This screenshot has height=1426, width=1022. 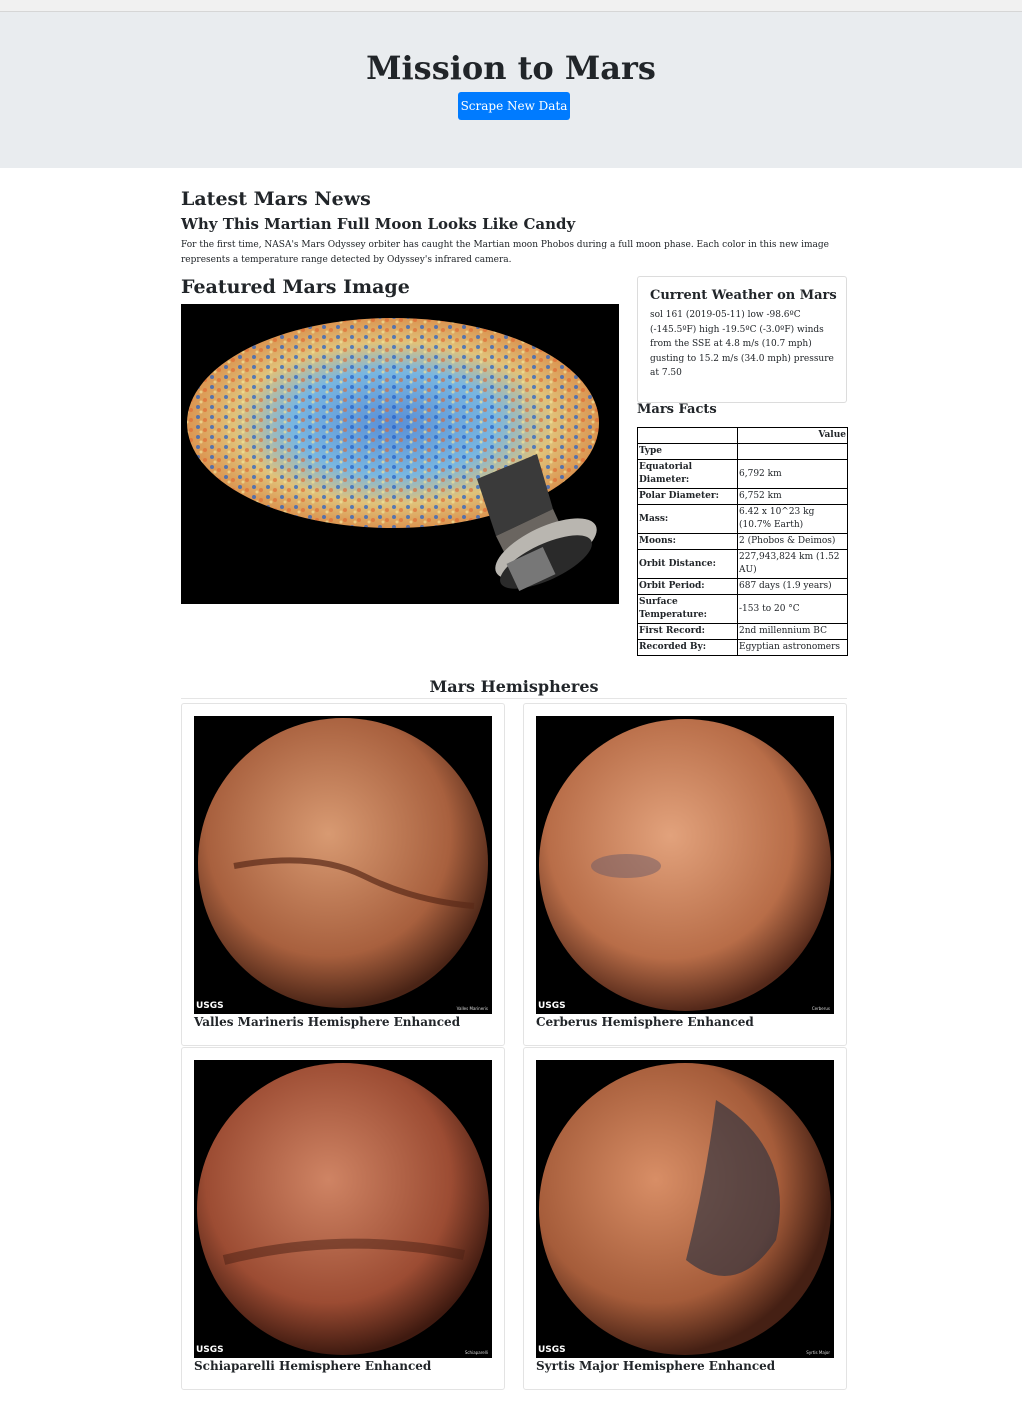 What do you see at coordinates (792, 474) in the screenshot?
I see `fact-value: 6,792 km` at bounding box center [792, 474].